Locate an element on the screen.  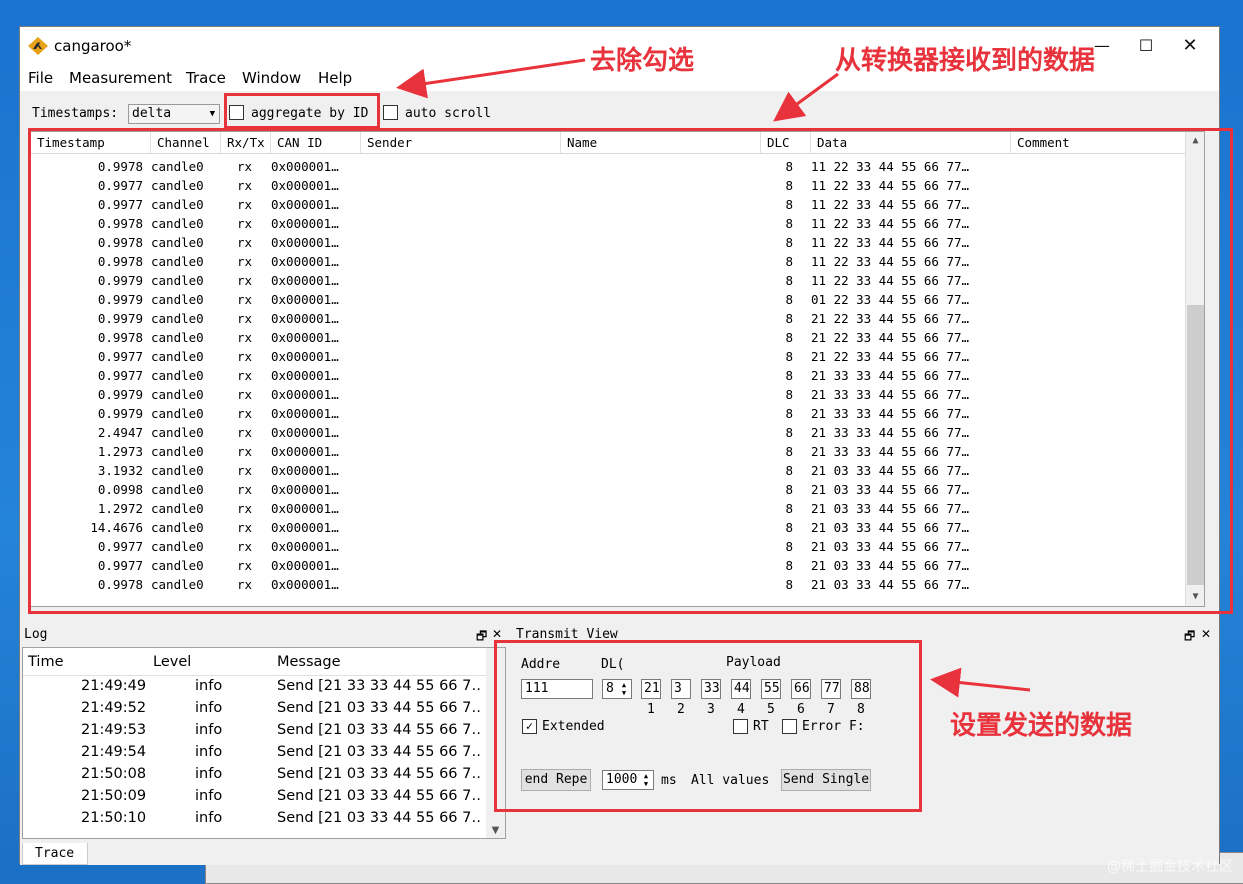
transmit-undock-icon: 🗗 is located at coordinates (1189, 637).